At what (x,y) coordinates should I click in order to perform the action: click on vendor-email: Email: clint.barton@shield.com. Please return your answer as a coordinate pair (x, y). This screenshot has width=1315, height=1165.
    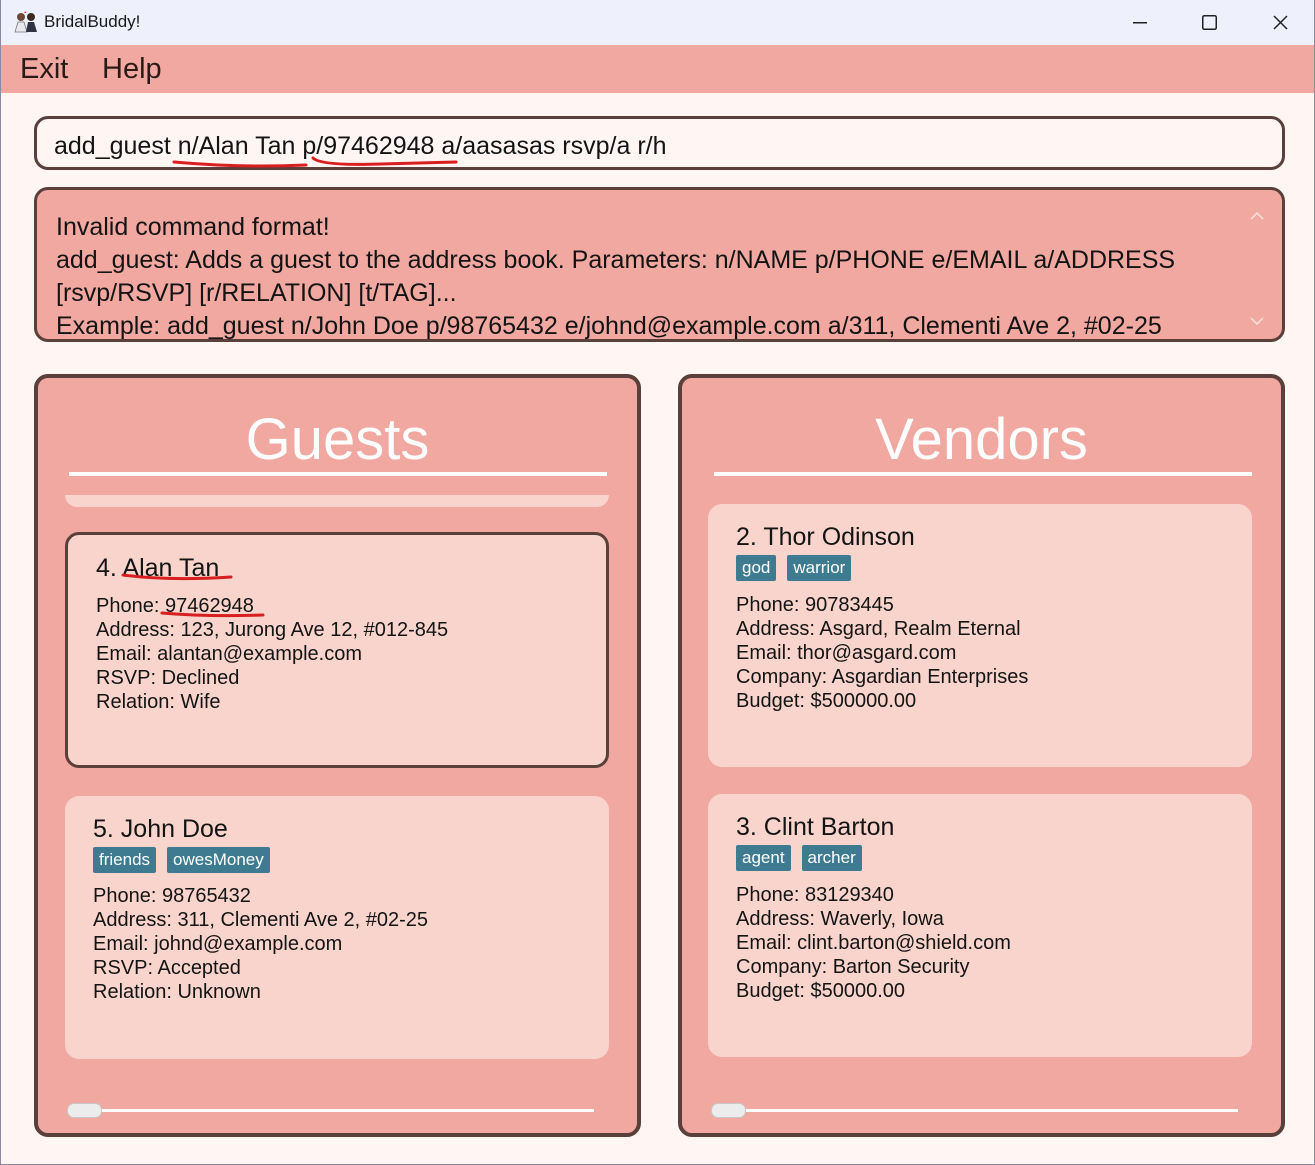
    Looking at the image, I should click on (873, 943).